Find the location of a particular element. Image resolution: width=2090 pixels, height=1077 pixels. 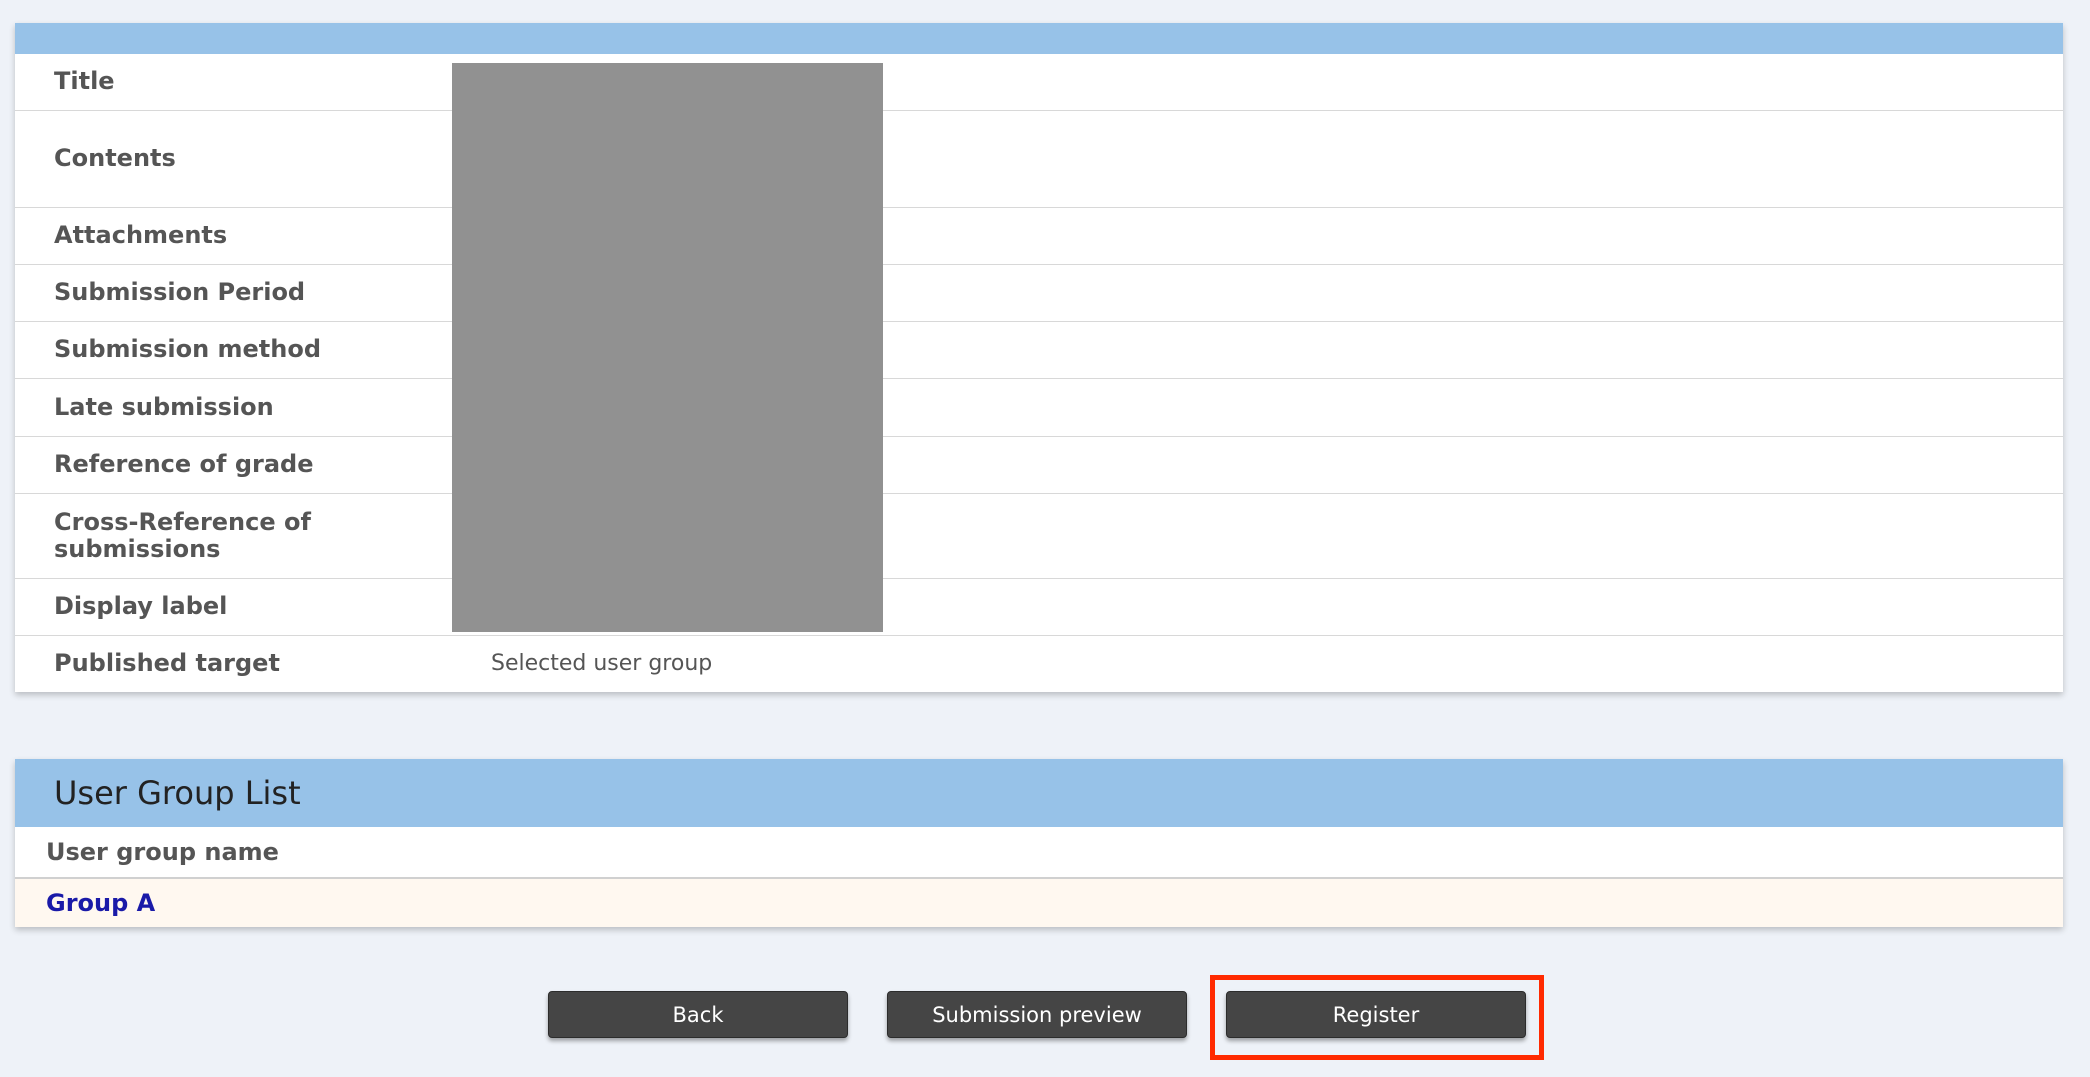

details-header-bar is located at coordinates (1039, 38).